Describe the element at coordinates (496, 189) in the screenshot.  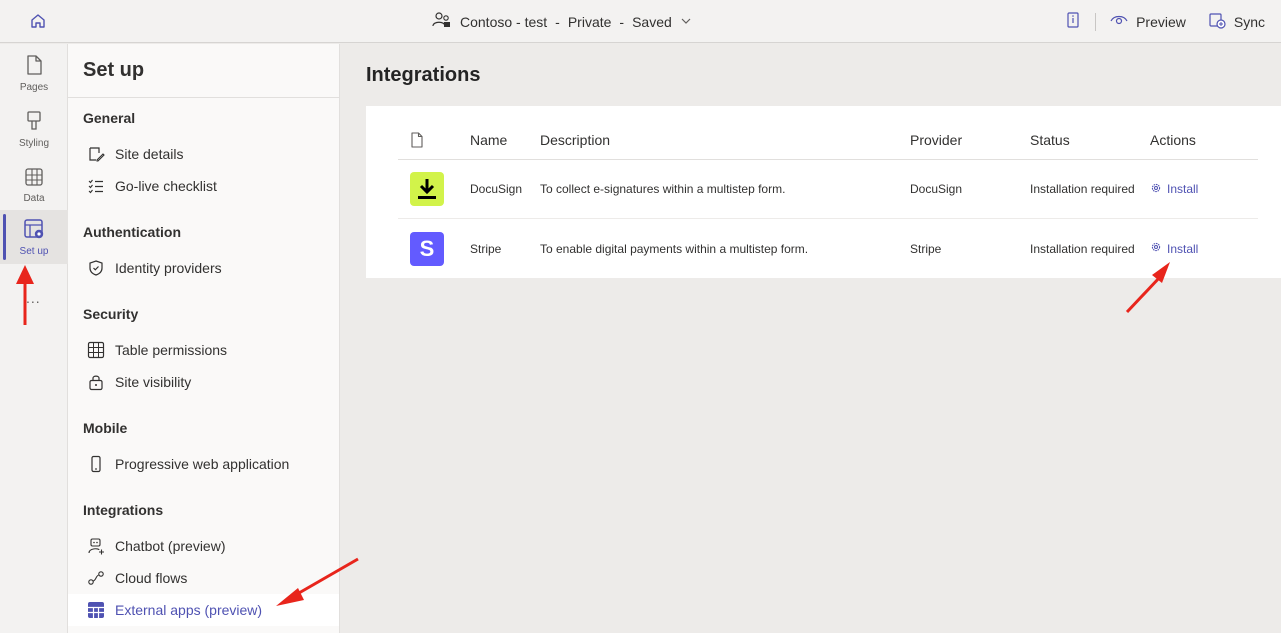
I see `integration-name: DocuSign` at that location.